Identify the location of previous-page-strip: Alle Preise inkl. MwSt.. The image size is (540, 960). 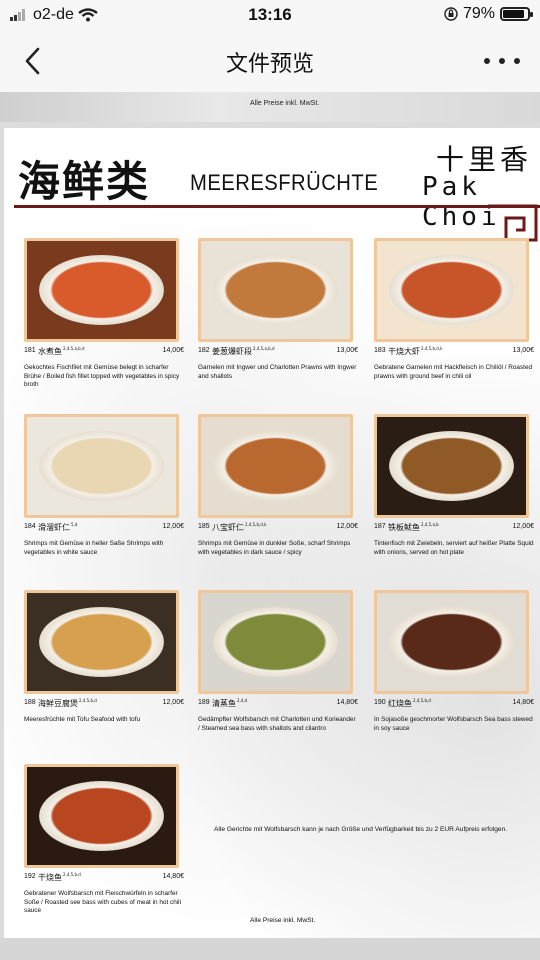
(270, 107).